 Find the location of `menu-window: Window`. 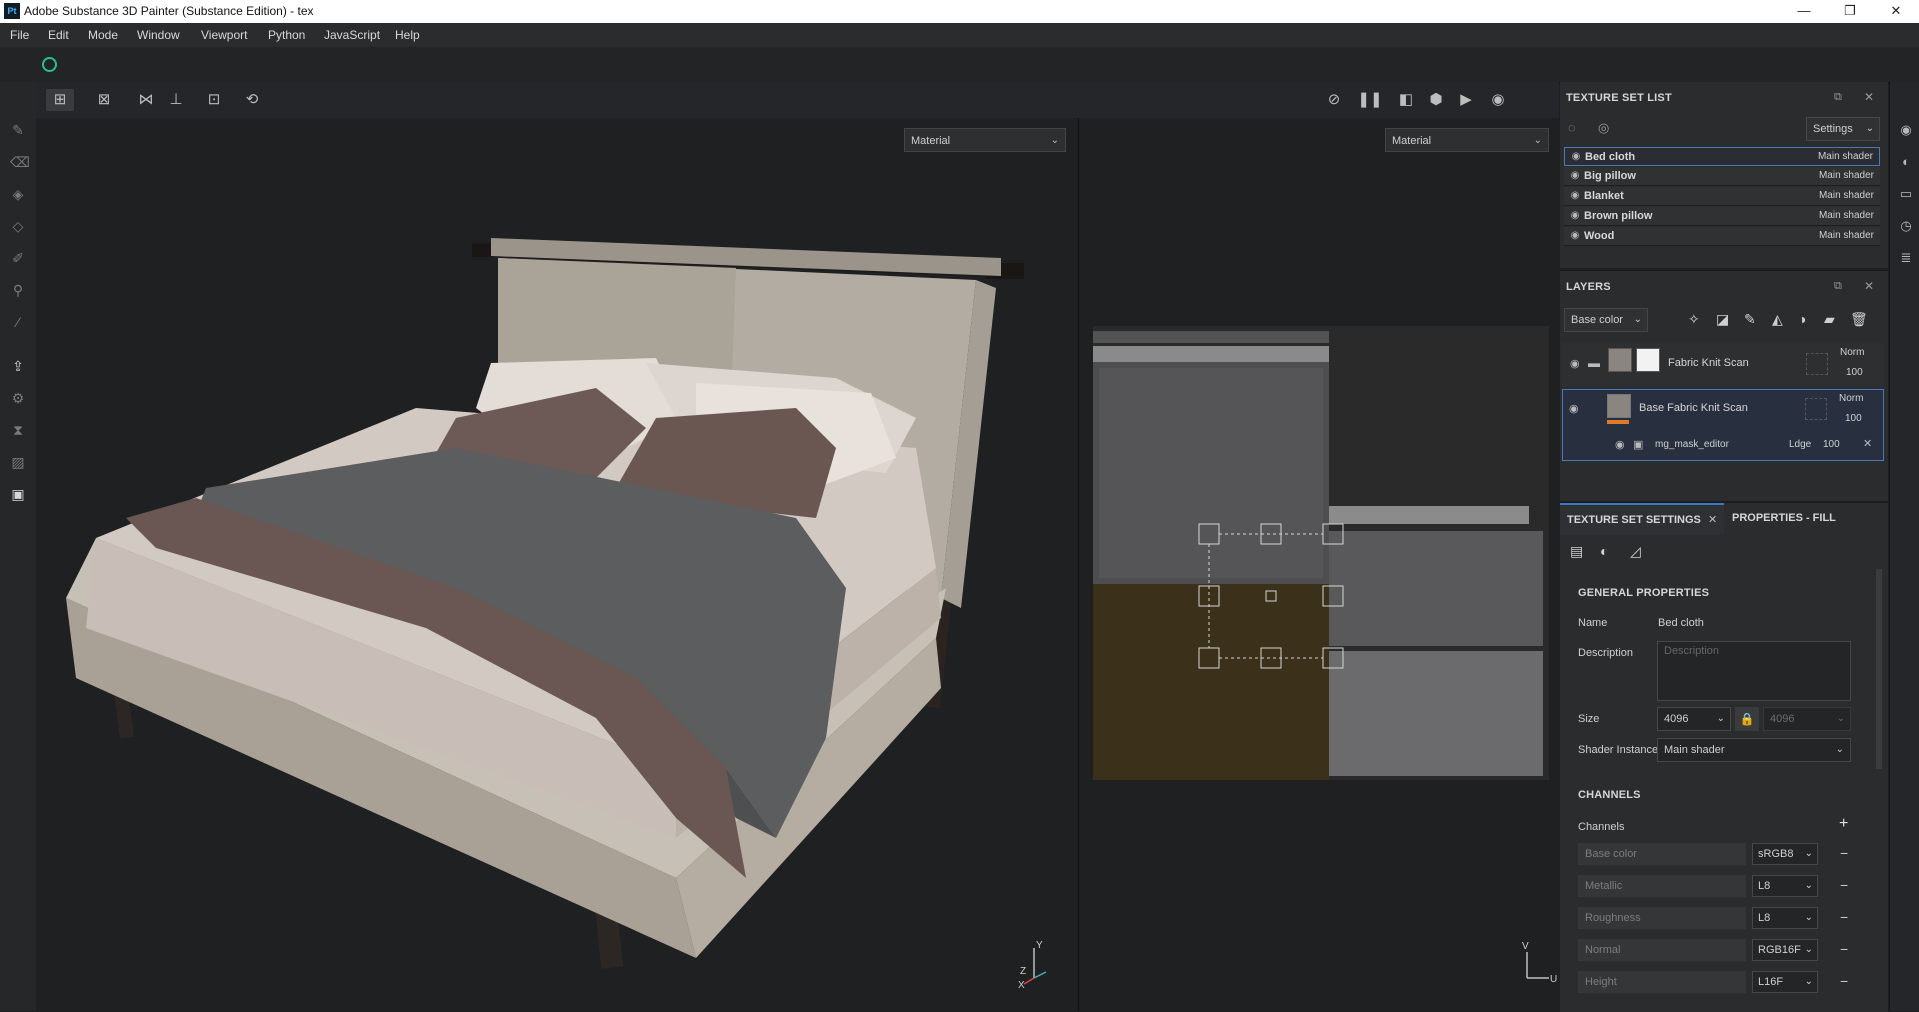

menu-window: Window is located at coordinates (158, 35).